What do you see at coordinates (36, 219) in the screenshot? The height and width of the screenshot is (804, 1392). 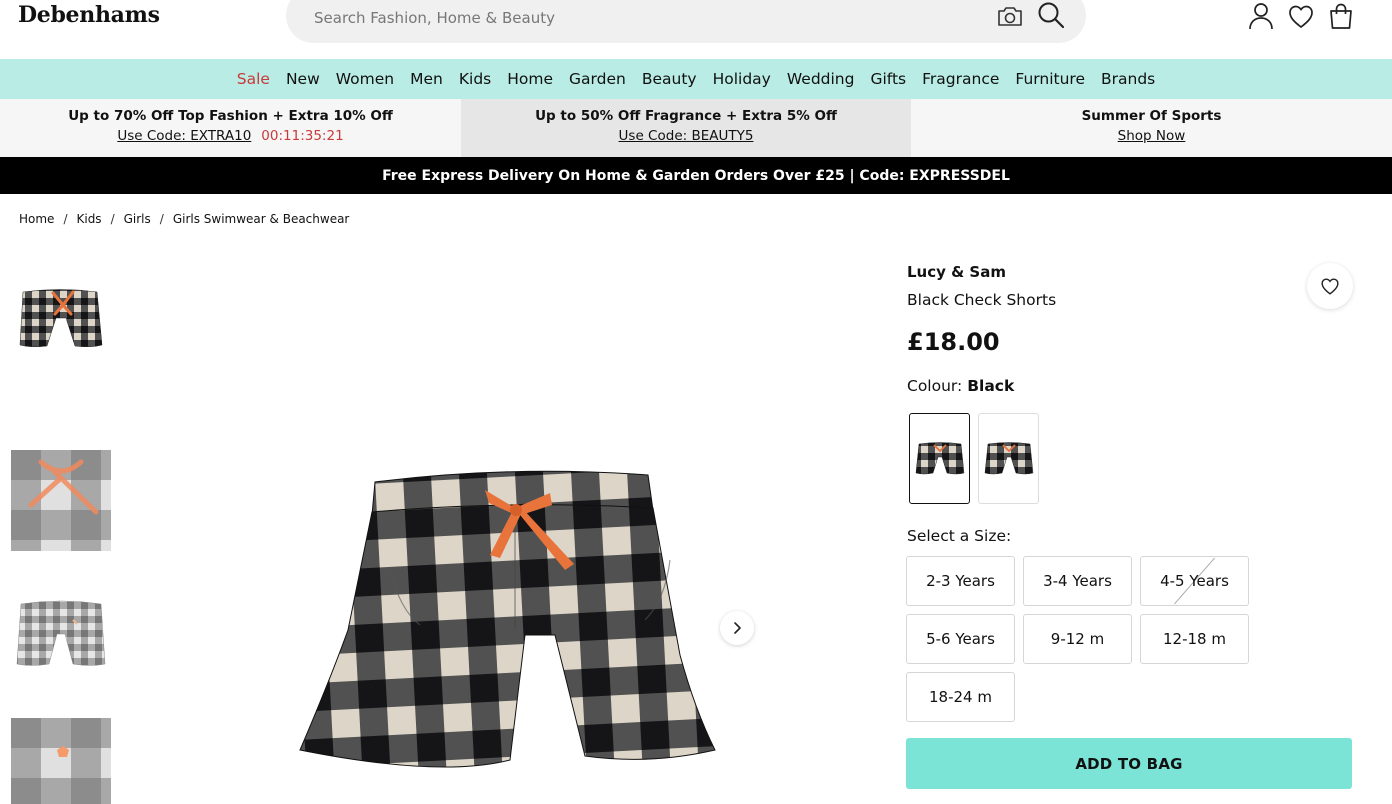 I see `breadcrumb-home: Home` at bounding box center [36, 219].